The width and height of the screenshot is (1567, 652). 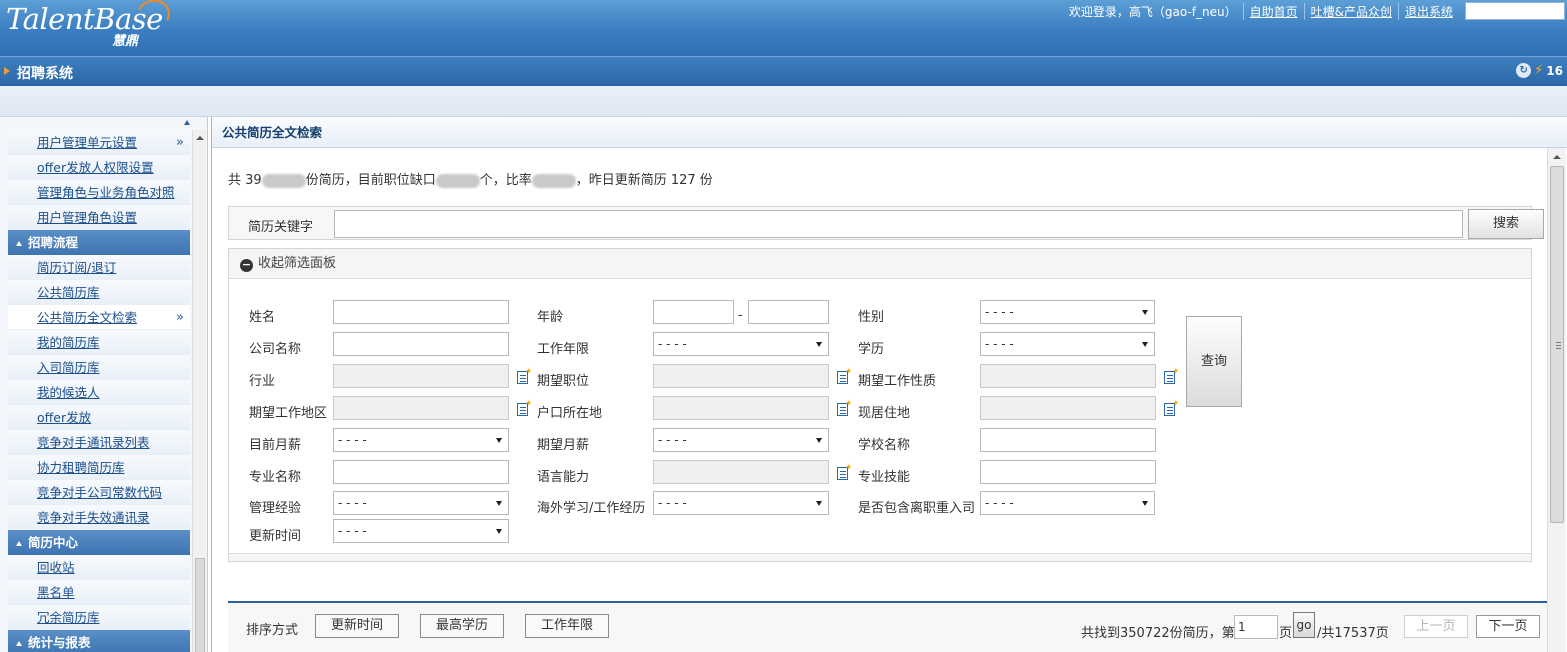 What do you see at coordinates (563, 445) in the screenshot?
I see `field-label: 期望月薪` at bounding box center [563, 445].